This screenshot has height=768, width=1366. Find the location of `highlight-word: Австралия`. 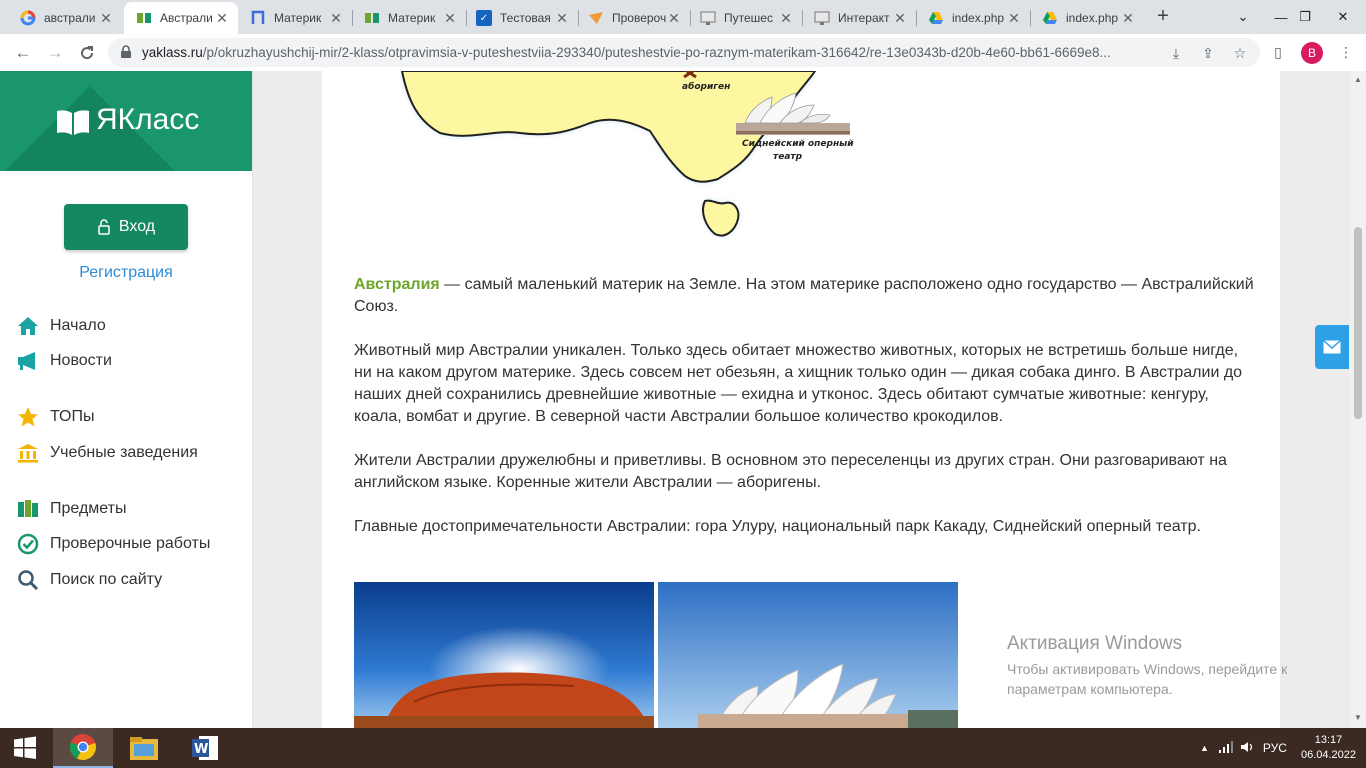

highlight-word: Австралия is located at coordinates (397, 284).